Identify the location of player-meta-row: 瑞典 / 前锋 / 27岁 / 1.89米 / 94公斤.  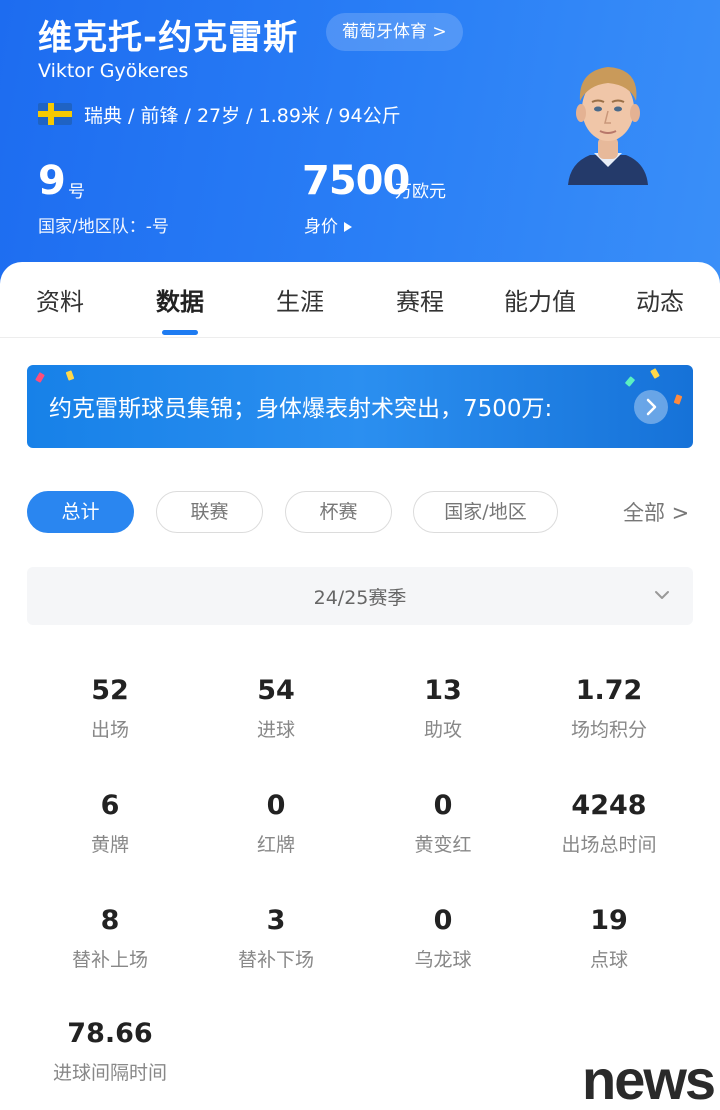
(219, 114).